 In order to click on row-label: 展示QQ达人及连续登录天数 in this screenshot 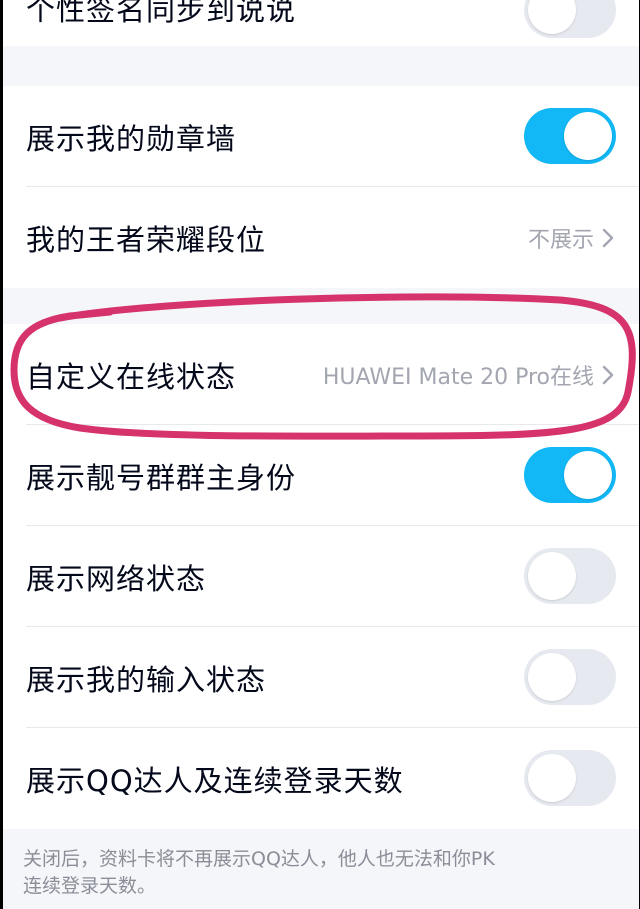, I will do `click(215, 780)`.